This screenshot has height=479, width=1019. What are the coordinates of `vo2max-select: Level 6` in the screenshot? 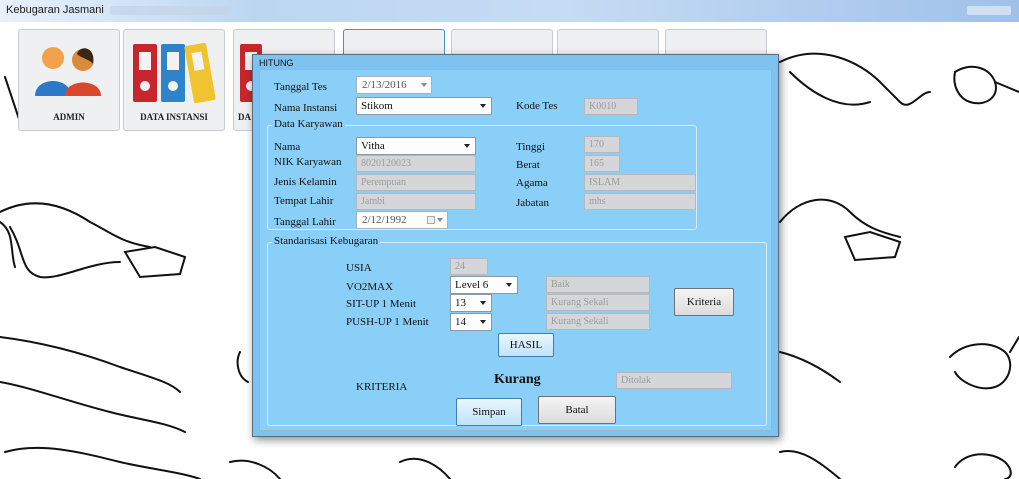 It's located at (484, 285).